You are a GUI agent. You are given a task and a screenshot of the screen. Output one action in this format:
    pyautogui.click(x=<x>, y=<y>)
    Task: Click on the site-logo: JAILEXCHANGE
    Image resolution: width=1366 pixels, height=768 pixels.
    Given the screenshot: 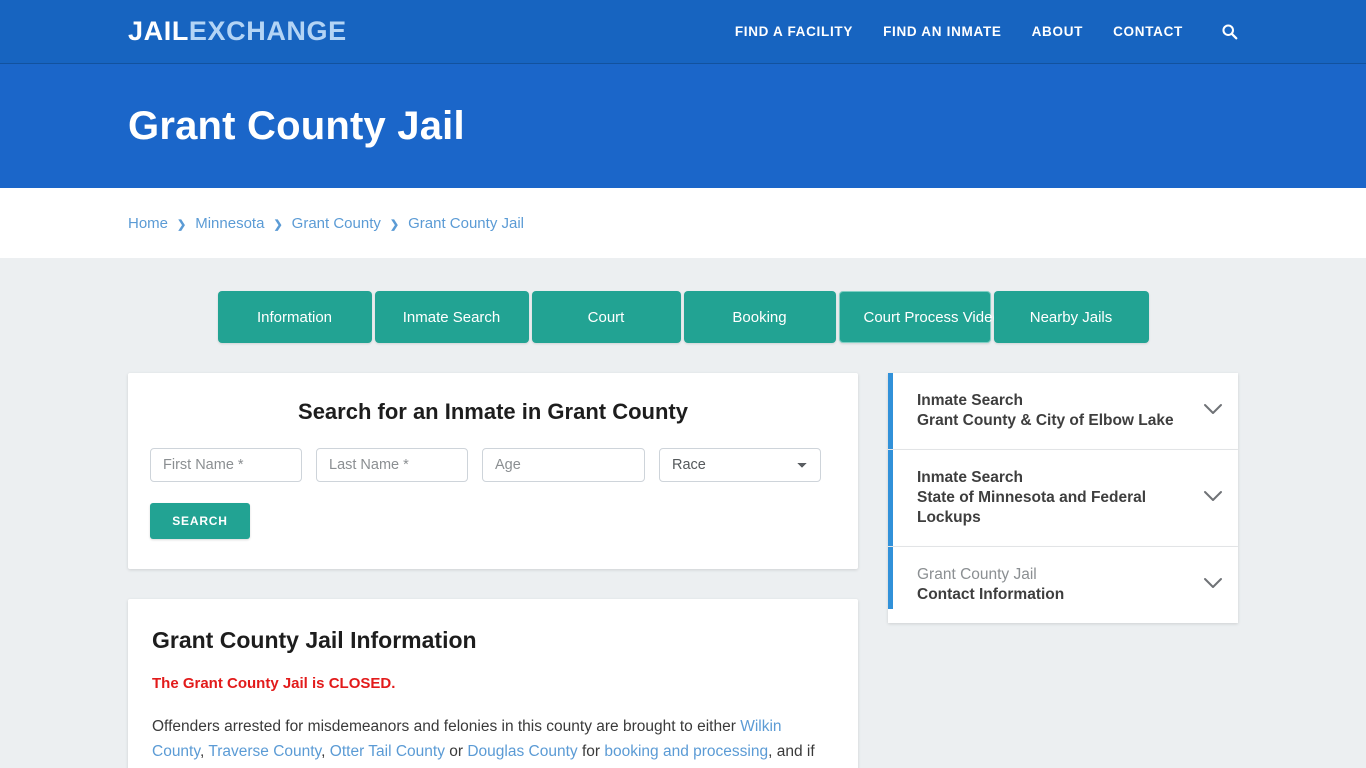 What is the action you would take?
    pyautogui.click(x=237, y=31)
    